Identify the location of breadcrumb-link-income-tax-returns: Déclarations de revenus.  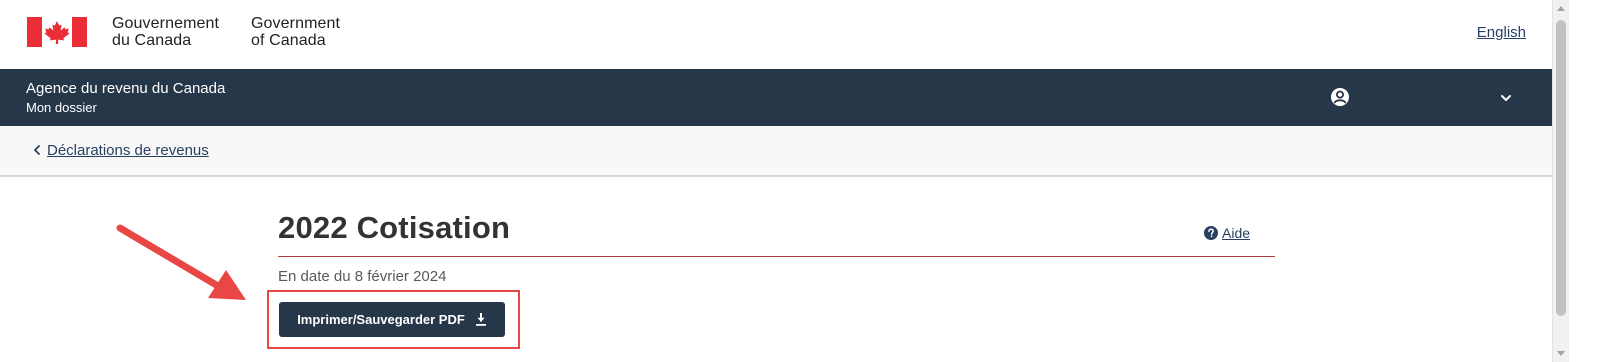
(128, 150).